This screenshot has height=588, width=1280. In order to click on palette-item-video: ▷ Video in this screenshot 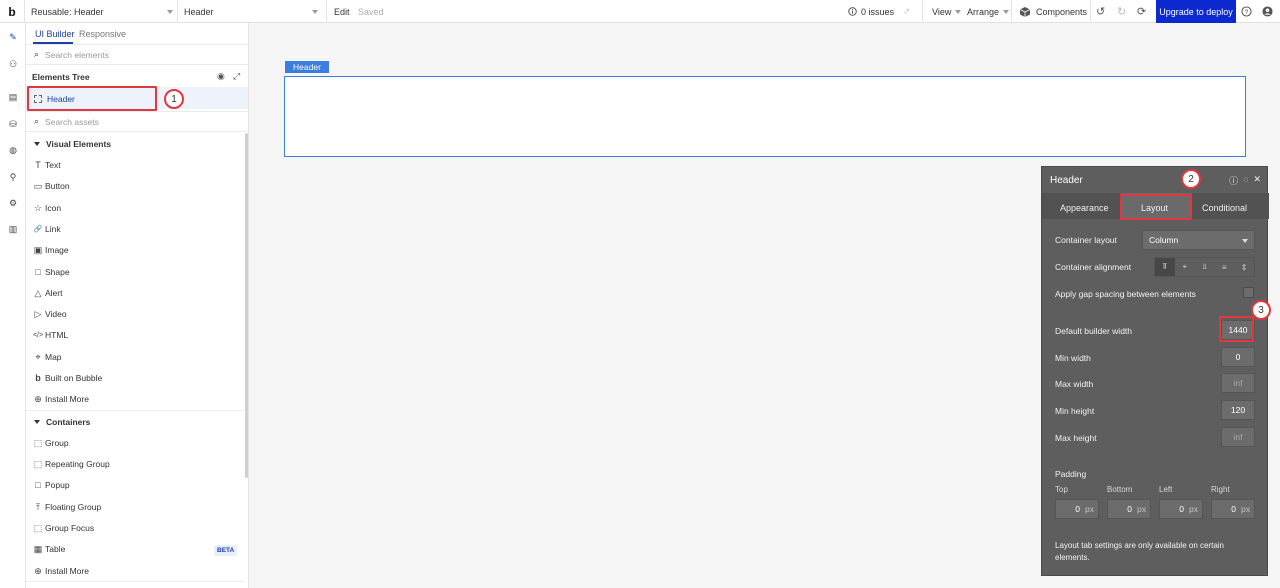, I will do `click(49, 314)`.